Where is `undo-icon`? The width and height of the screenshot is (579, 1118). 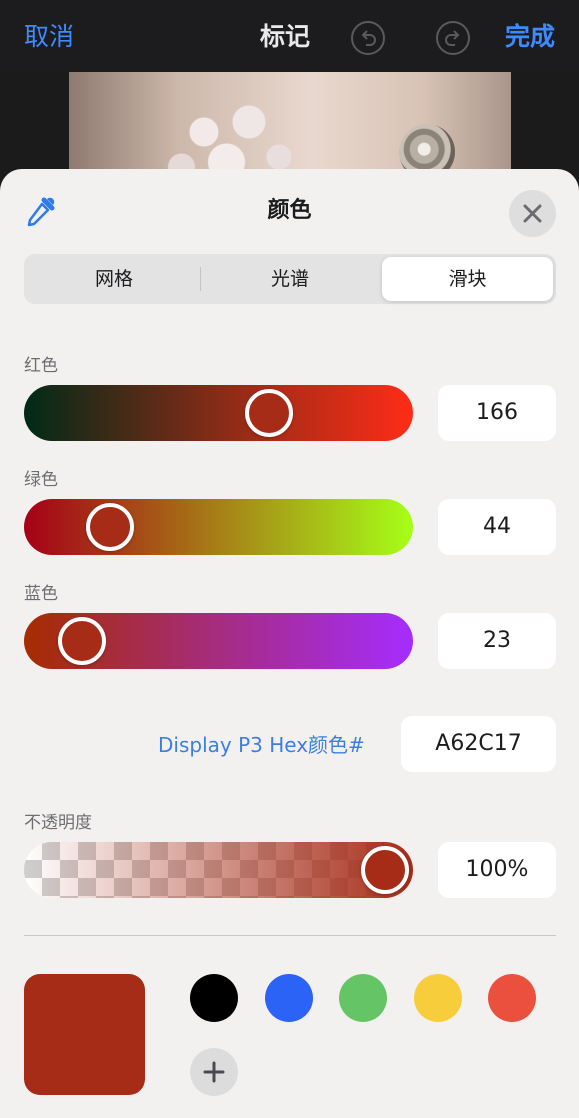
undo-icon is located at coordinates (368, 38).